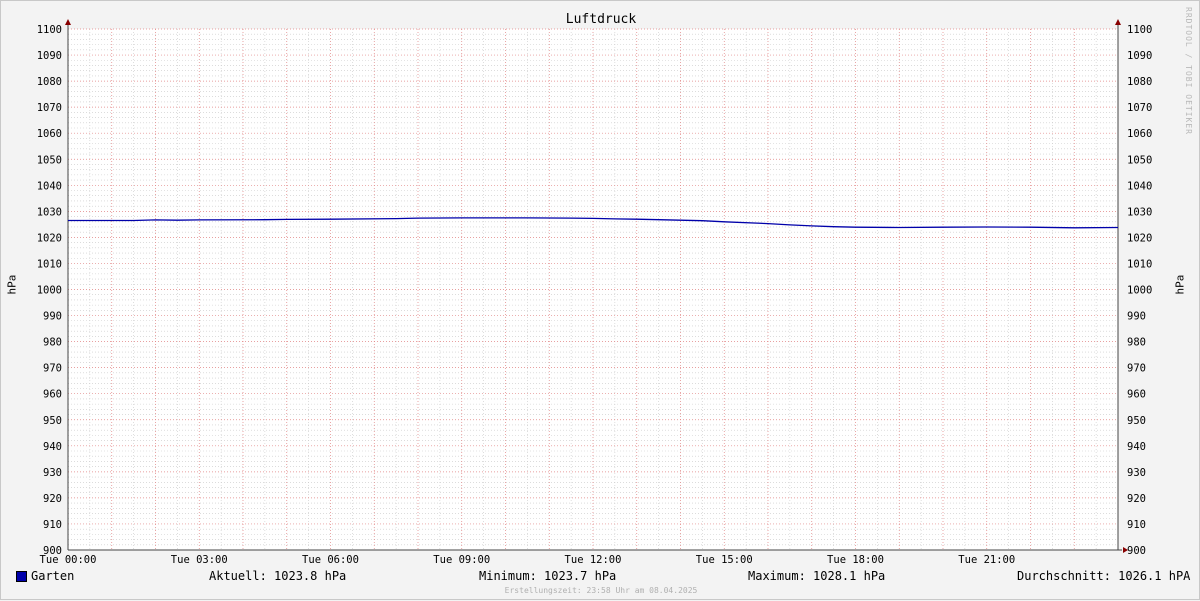  I want to click on legend-minimum: Minimum: 1023.7 hPa, so click(548, 576).